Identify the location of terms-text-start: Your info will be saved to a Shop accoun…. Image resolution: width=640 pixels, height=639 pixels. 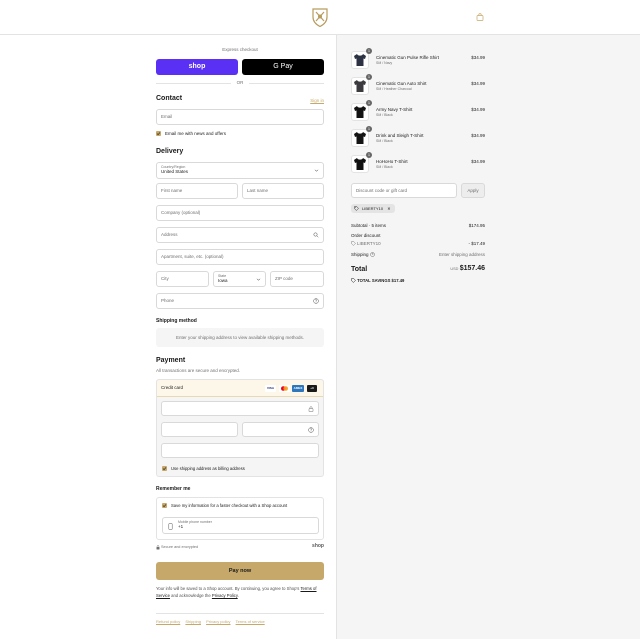
(228, 588).